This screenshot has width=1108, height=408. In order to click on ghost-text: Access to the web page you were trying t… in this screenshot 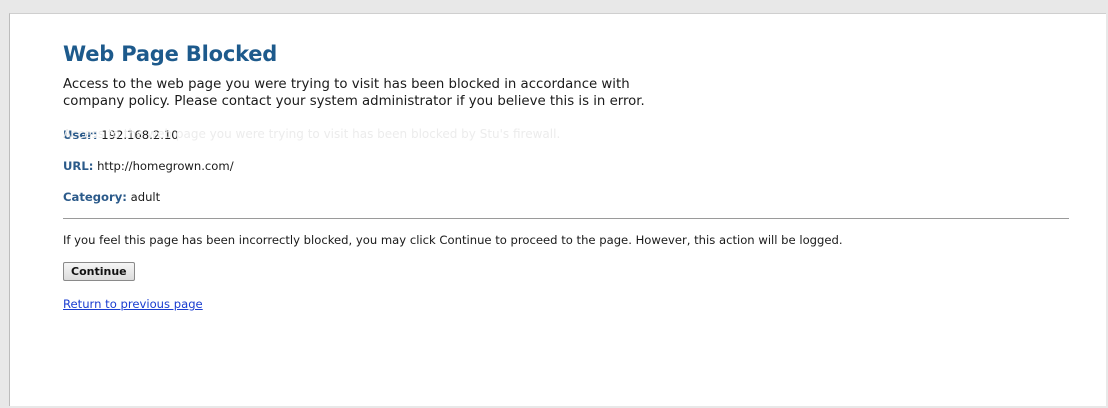, I will do `click(312, 134)`.